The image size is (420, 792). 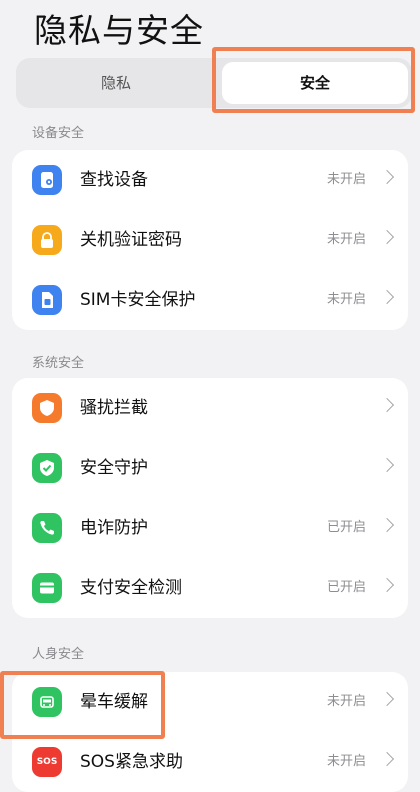 I want to click on payment-security-label: 支付安全检测, so click(x=131, y=588).